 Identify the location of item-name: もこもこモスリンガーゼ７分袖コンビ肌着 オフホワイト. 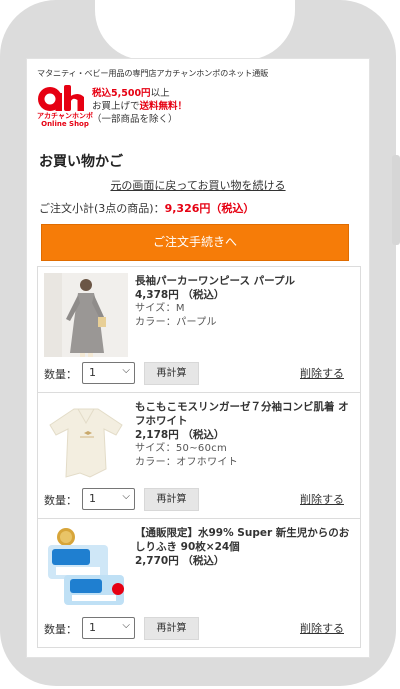
(245, 414).